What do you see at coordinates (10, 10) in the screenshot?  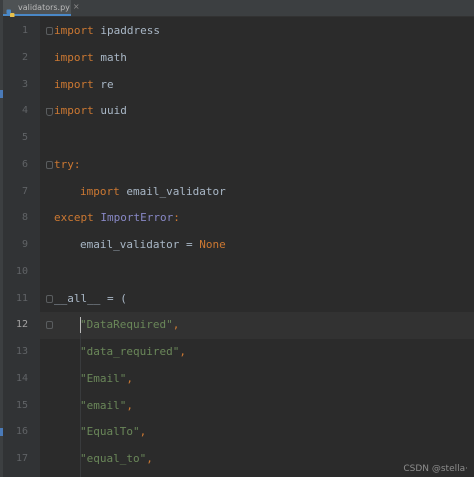 I see `python-file-icon` at bounding box center [10, 10].